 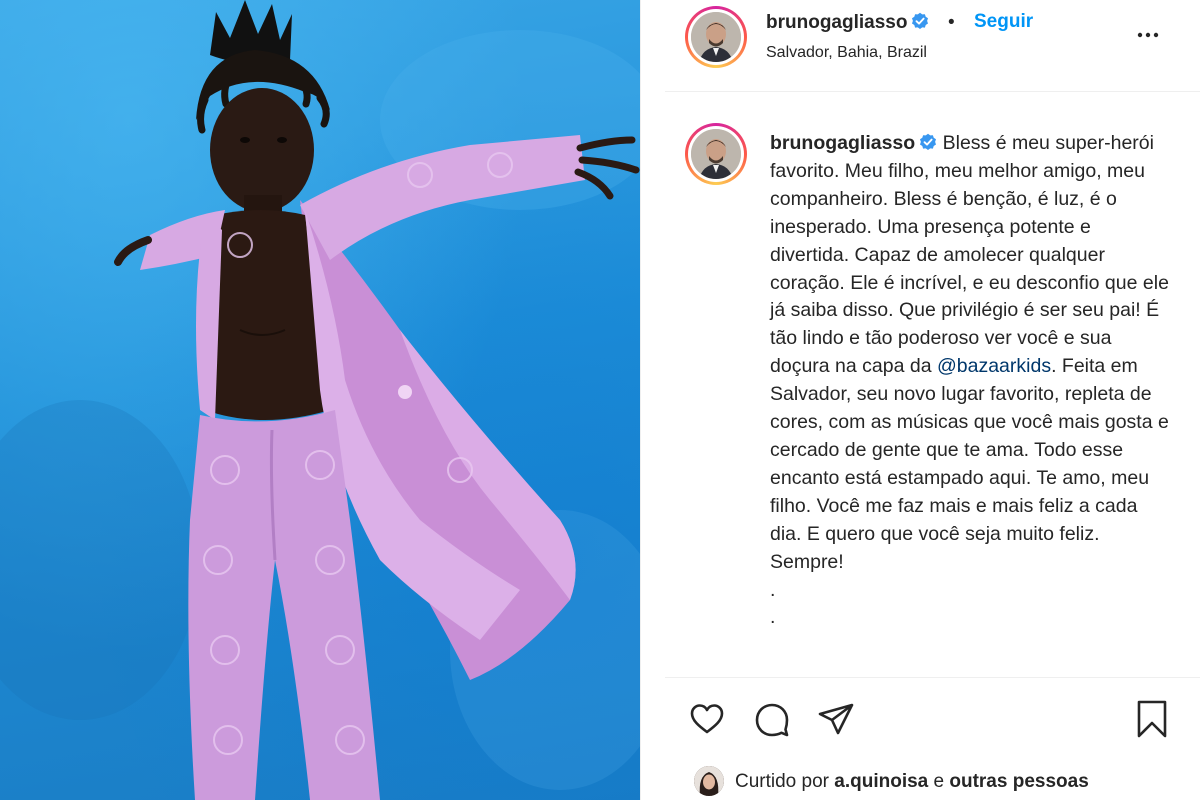 What do you see at coordinates (994, 366) in the screenshot?
I see `caption-mention-link: @bazaarkids` at bounding box center [994, 366].